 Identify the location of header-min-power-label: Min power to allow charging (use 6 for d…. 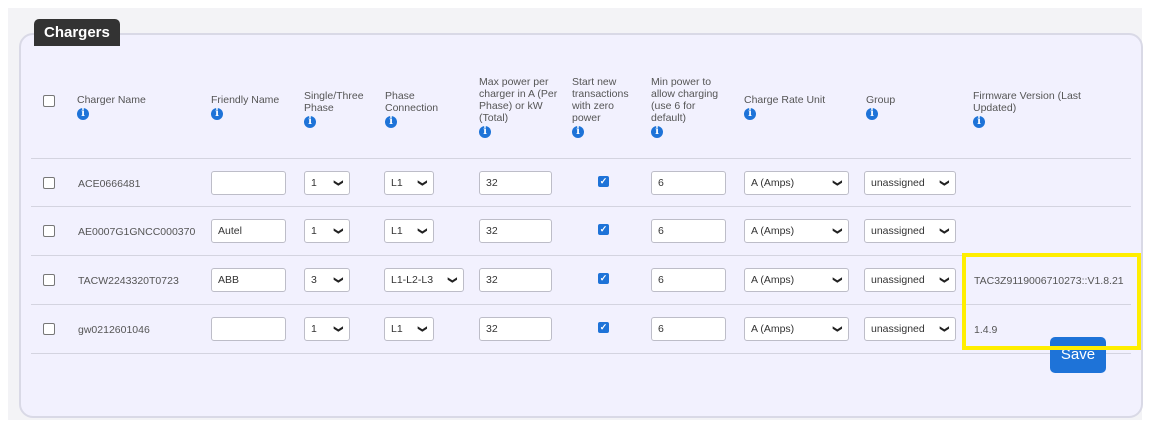
(685, 100).